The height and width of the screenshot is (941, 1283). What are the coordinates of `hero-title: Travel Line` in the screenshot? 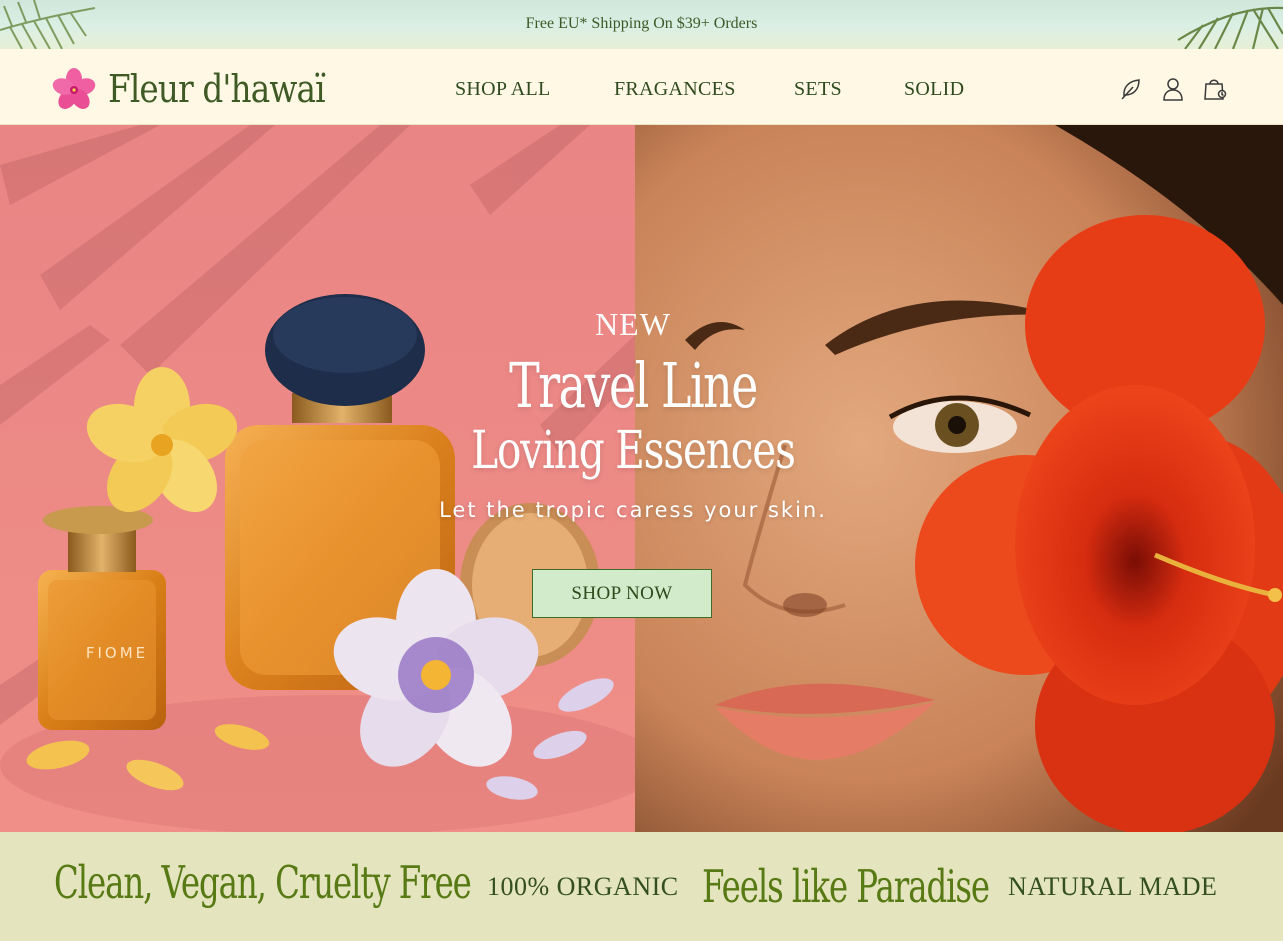 It's located at (633, 385).